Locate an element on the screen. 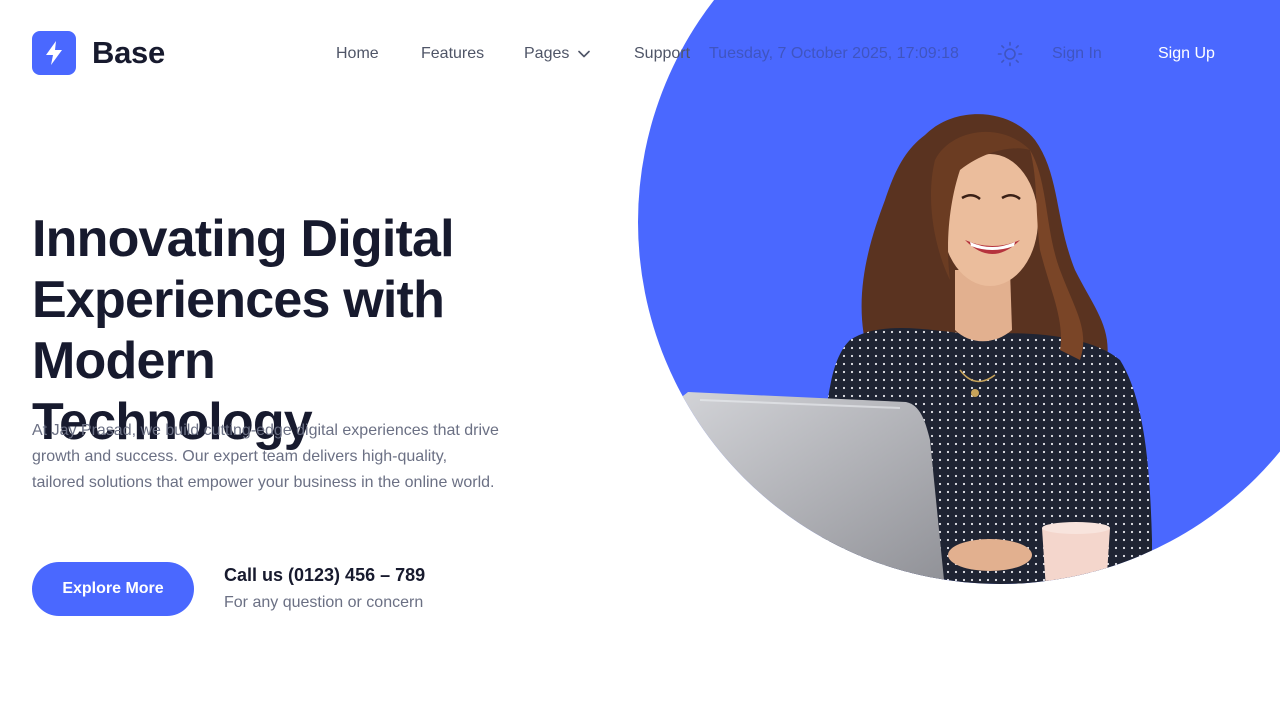 This screenshot has height=720, width=1280. explore-more-button: Explore More is located at coordinates (113, 589).